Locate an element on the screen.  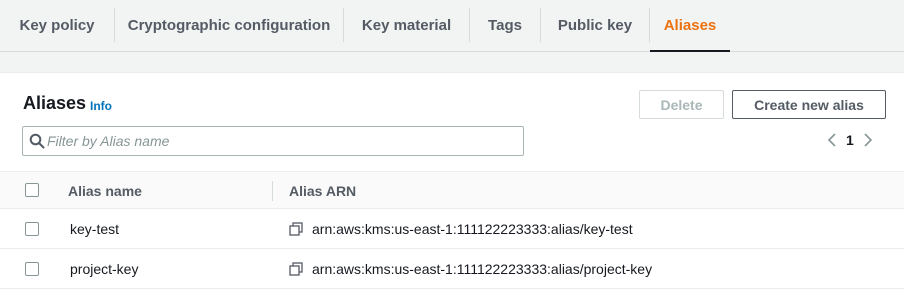
table-header: Alias name Alias ARN is located at coordinates (452, 190).